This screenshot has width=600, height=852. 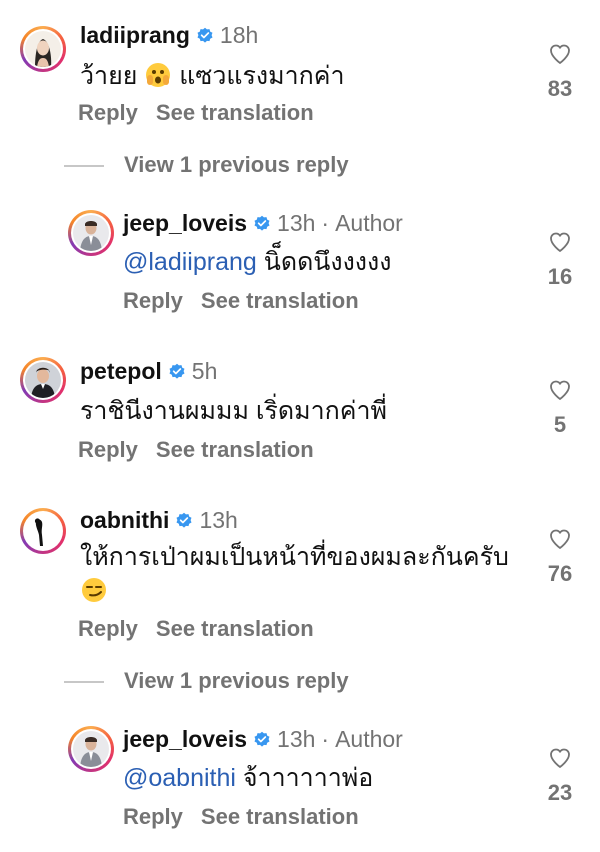 I want to click on username: petepol, so click(x=121, y=371).